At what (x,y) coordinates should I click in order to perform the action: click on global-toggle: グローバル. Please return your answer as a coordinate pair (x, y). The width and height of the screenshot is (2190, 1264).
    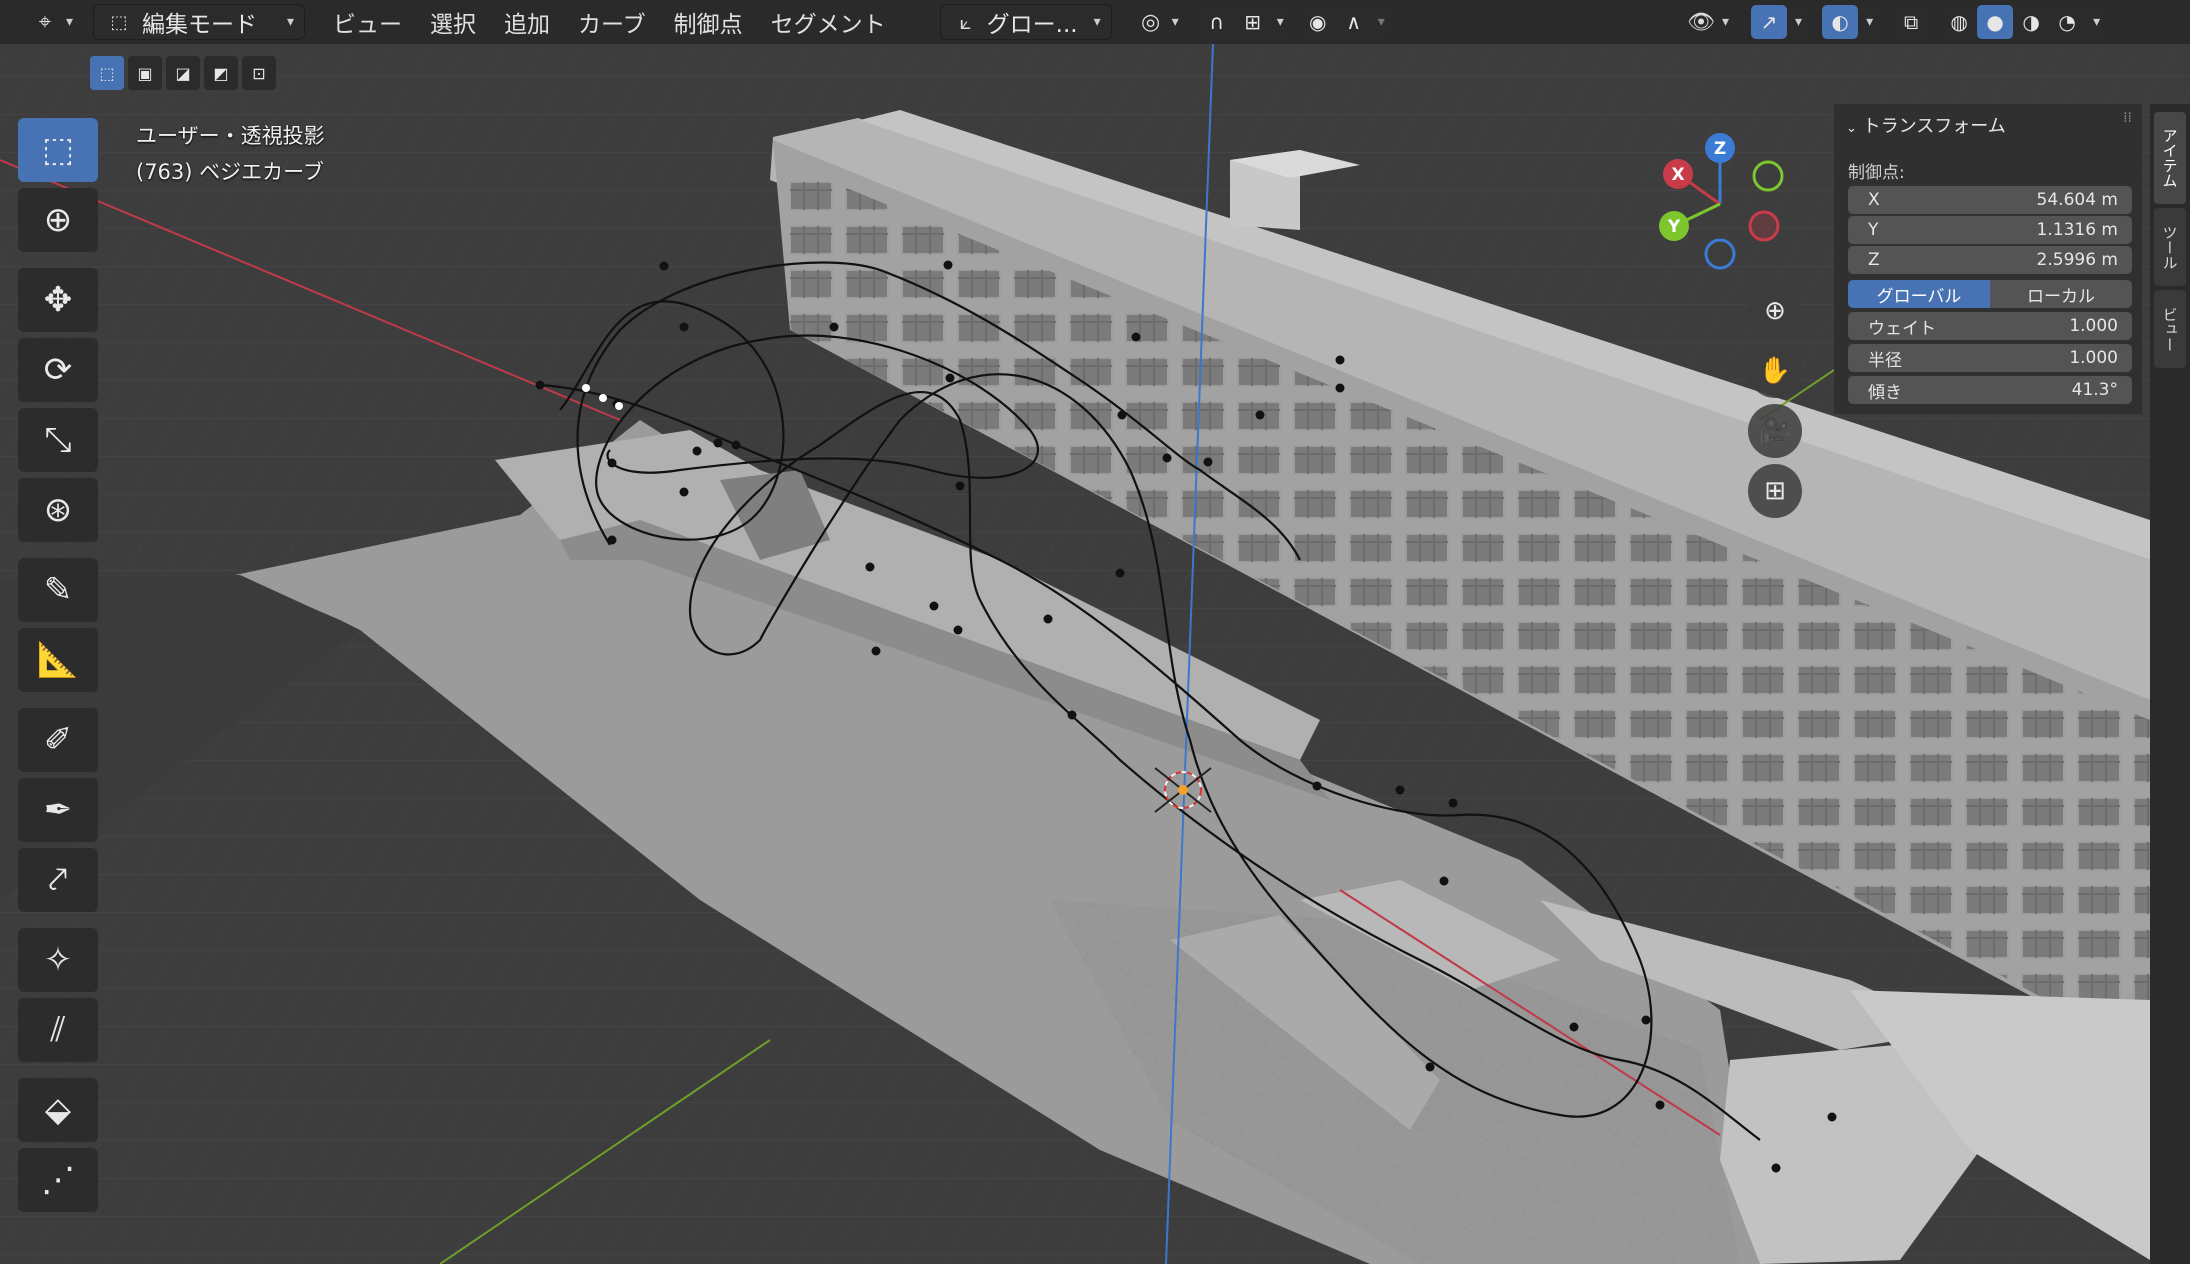
    Looking at the image, I should click on (1919, 294).